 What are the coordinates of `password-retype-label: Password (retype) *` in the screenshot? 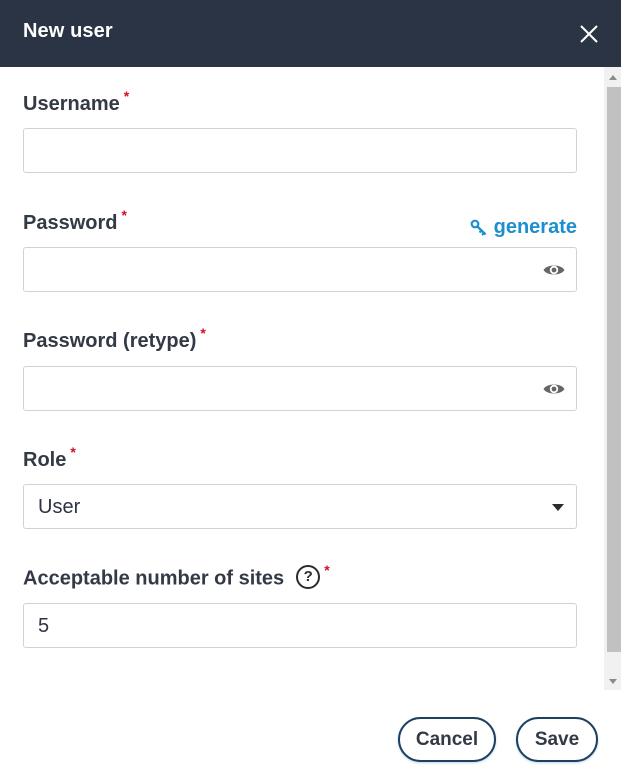 It's located at (114, 338).